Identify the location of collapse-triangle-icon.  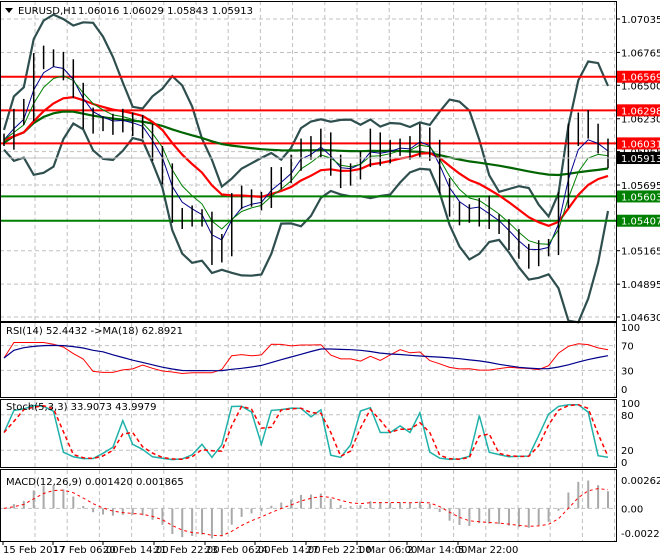
(9, 10).